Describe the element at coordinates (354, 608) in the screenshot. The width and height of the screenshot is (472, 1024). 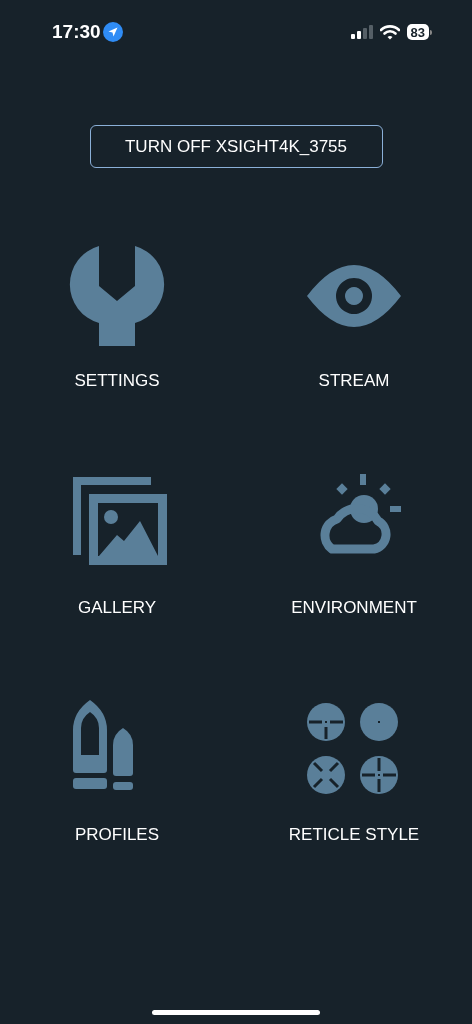
I see `tile-label: ENVIRONMENT` at that location.